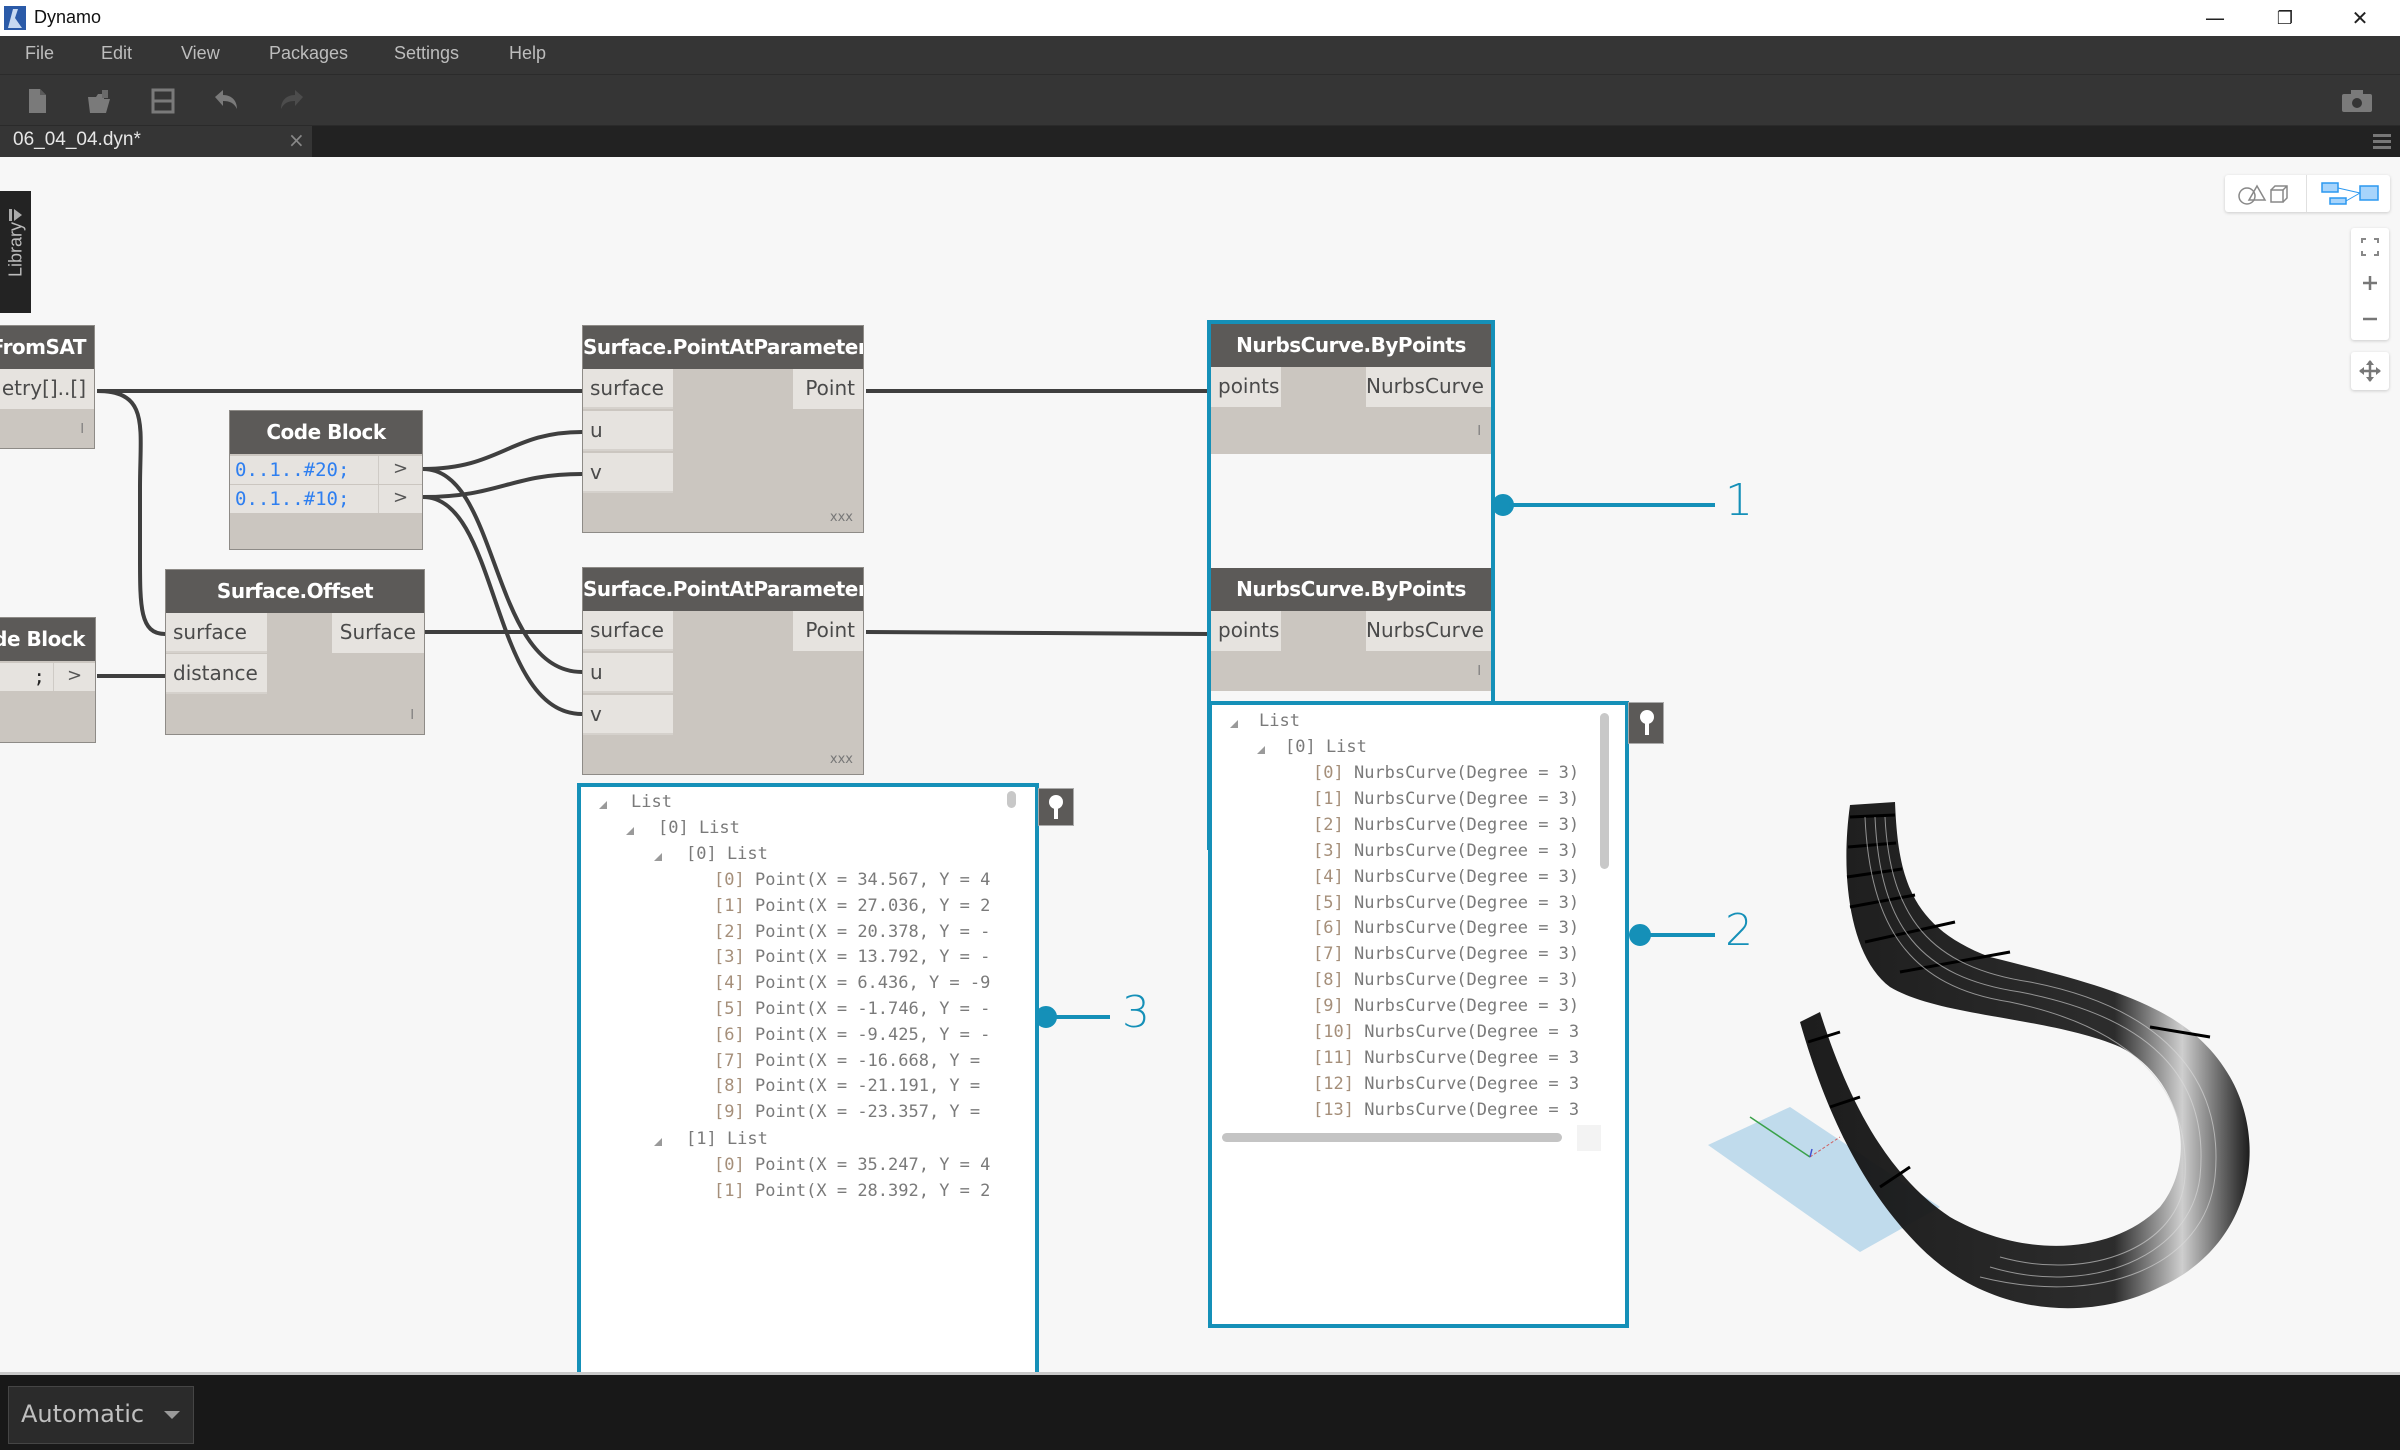 The height and width of the screenshot is (1450, 2400). I want to click on list-item: [5] Point(X = -1.746, Y = -, so click(852, 1009).